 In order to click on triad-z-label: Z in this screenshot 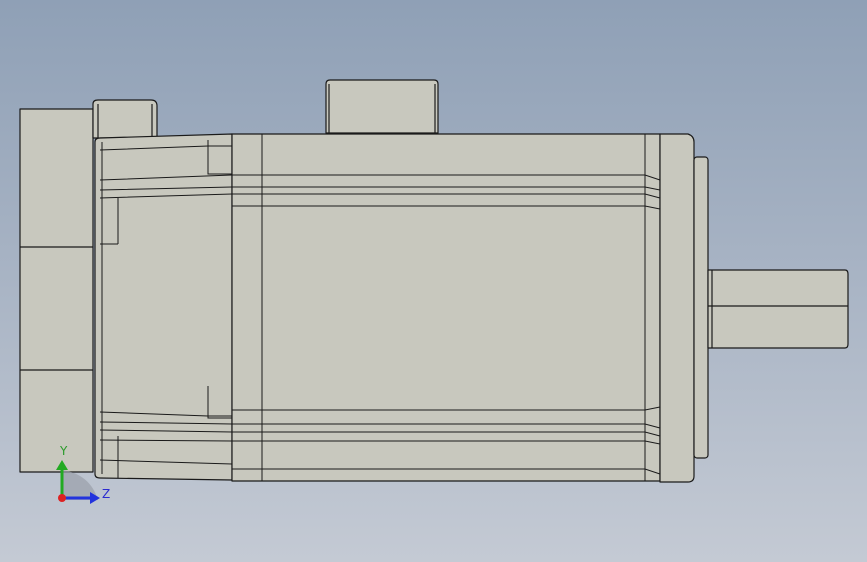, I will do `click(106, 494)`.